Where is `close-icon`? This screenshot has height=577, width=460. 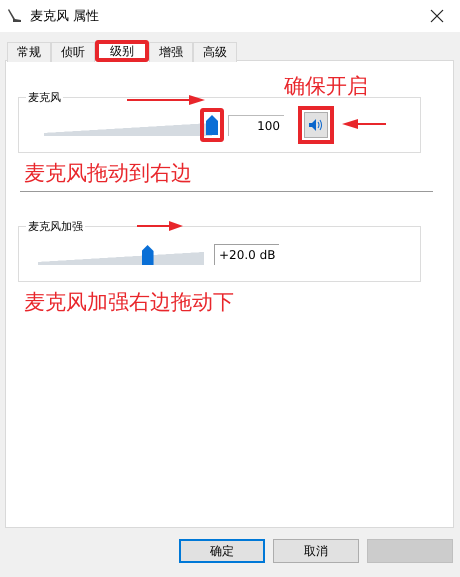
close-icon is located at coordinates (437, 16).